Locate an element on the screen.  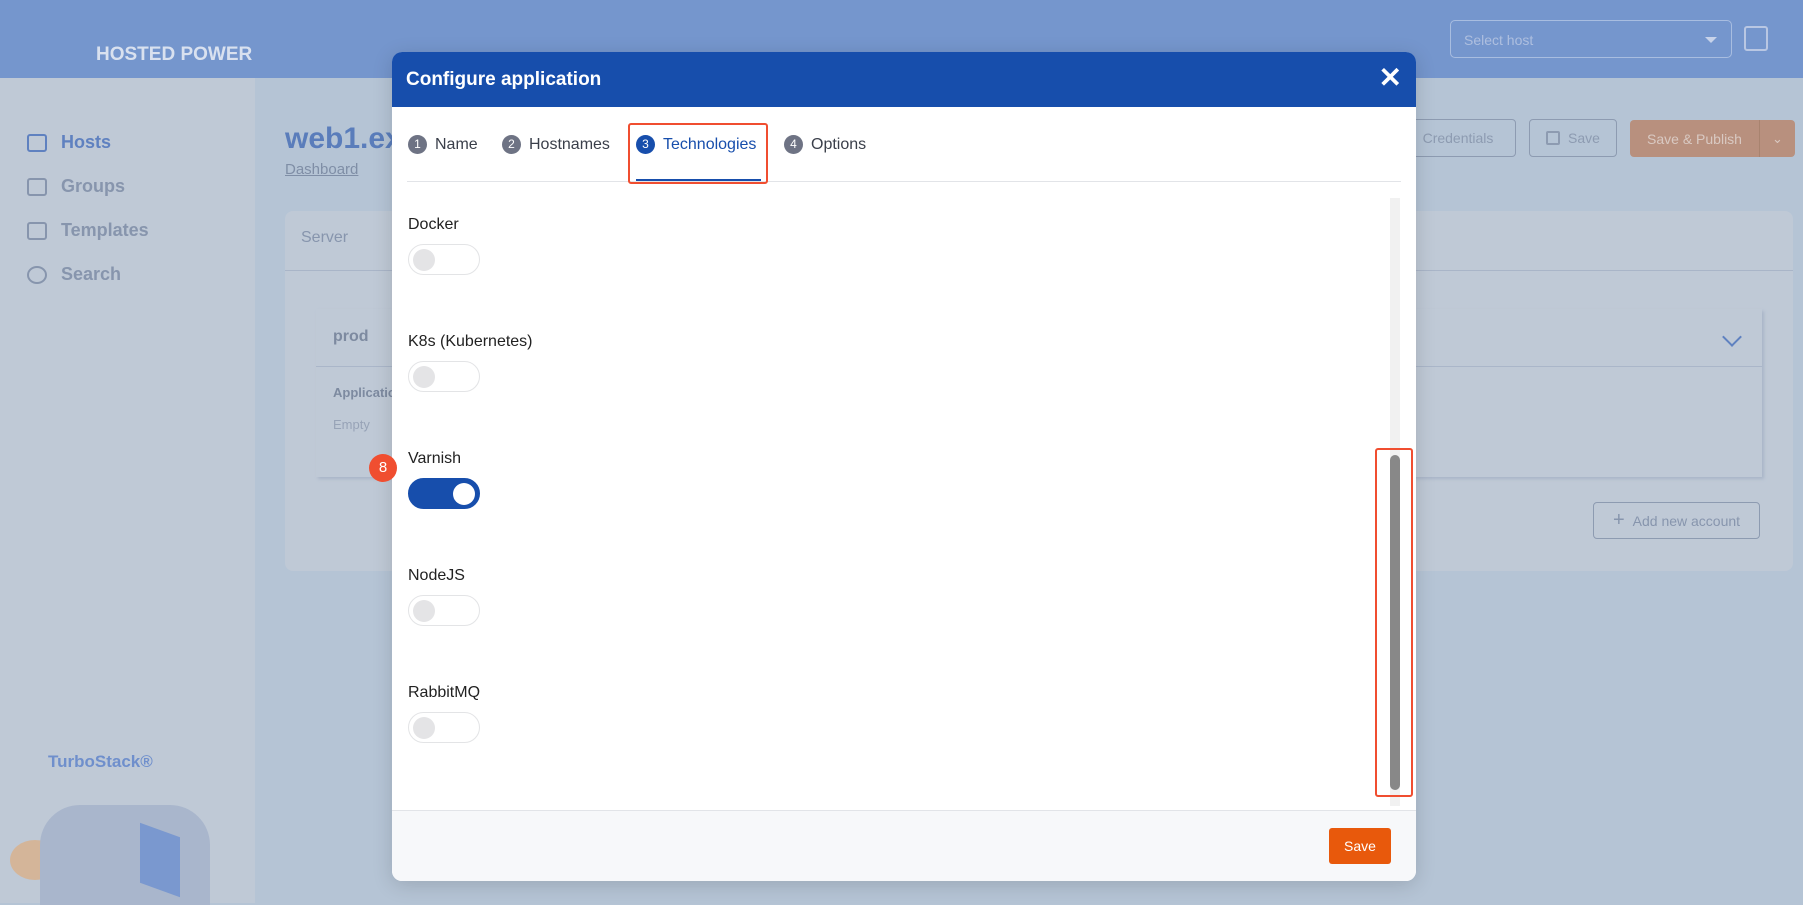
sidebar-item-label: Templates is located at coordinates (105, 230).